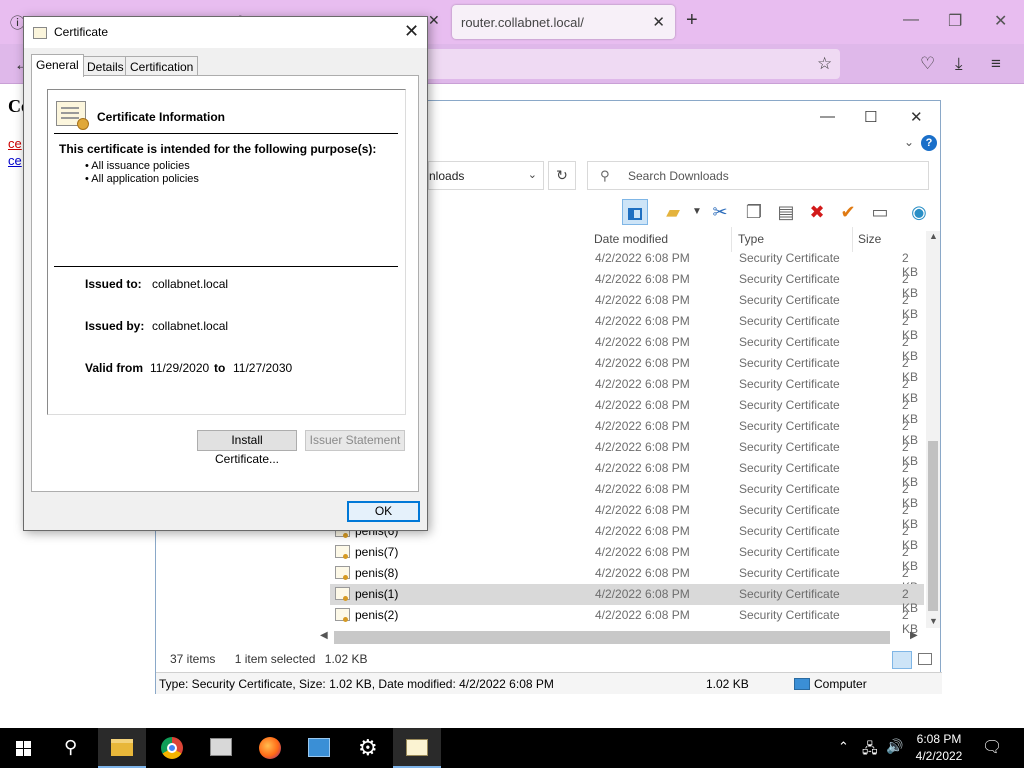  What do you see at coordinates (562, 175) in the screenshot?
I see `refresh-button: ↻` at bounding box center [562, 175].